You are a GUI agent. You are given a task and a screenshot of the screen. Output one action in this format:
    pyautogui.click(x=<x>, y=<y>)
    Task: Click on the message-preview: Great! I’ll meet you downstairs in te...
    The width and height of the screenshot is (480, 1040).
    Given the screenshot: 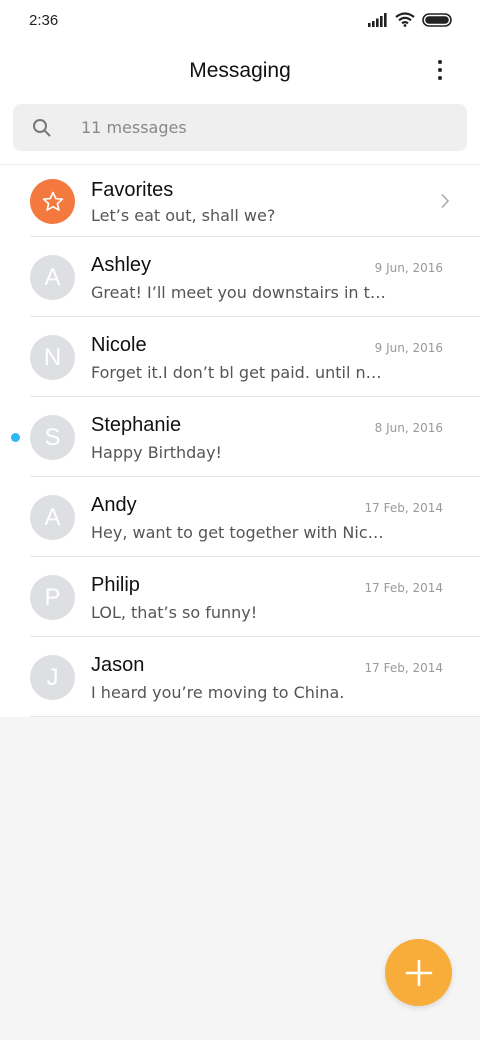 What is the action you would take?
    pyautogui.click(x=241, y=292)
    